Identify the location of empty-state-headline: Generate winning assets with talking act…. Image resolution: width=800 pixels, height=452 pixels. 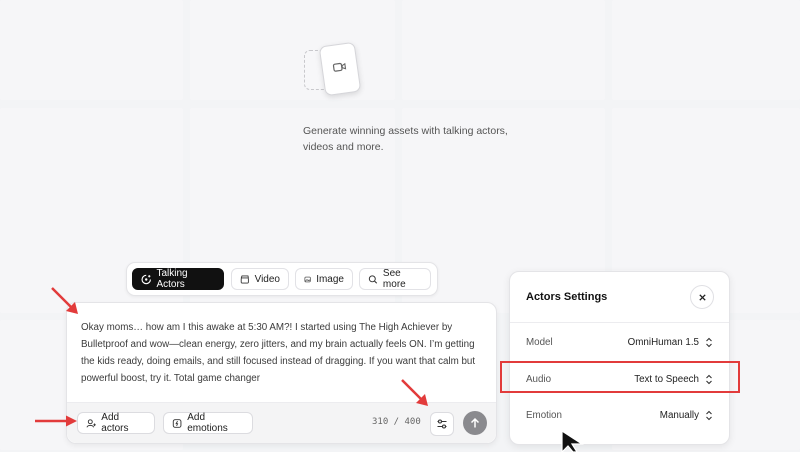
(405, 139).